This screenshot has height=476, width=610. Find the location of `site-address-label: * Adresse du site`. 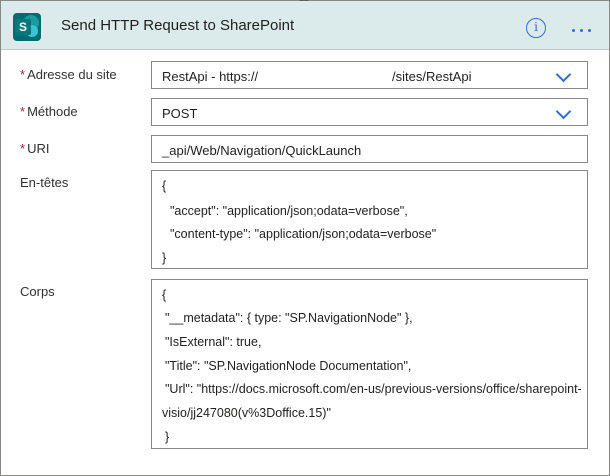

site-address-label: * Adresse du site is located at coordinates (68, 74).